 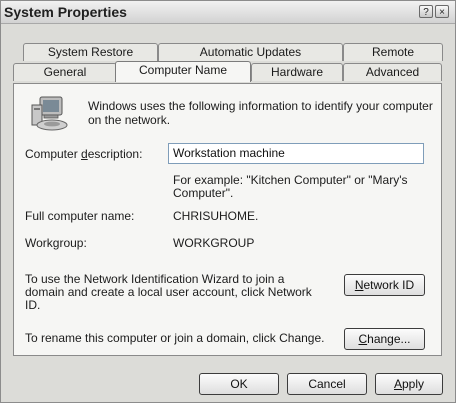 I want to click on tab-hardware: Hardware, so click(x=297, y=72).